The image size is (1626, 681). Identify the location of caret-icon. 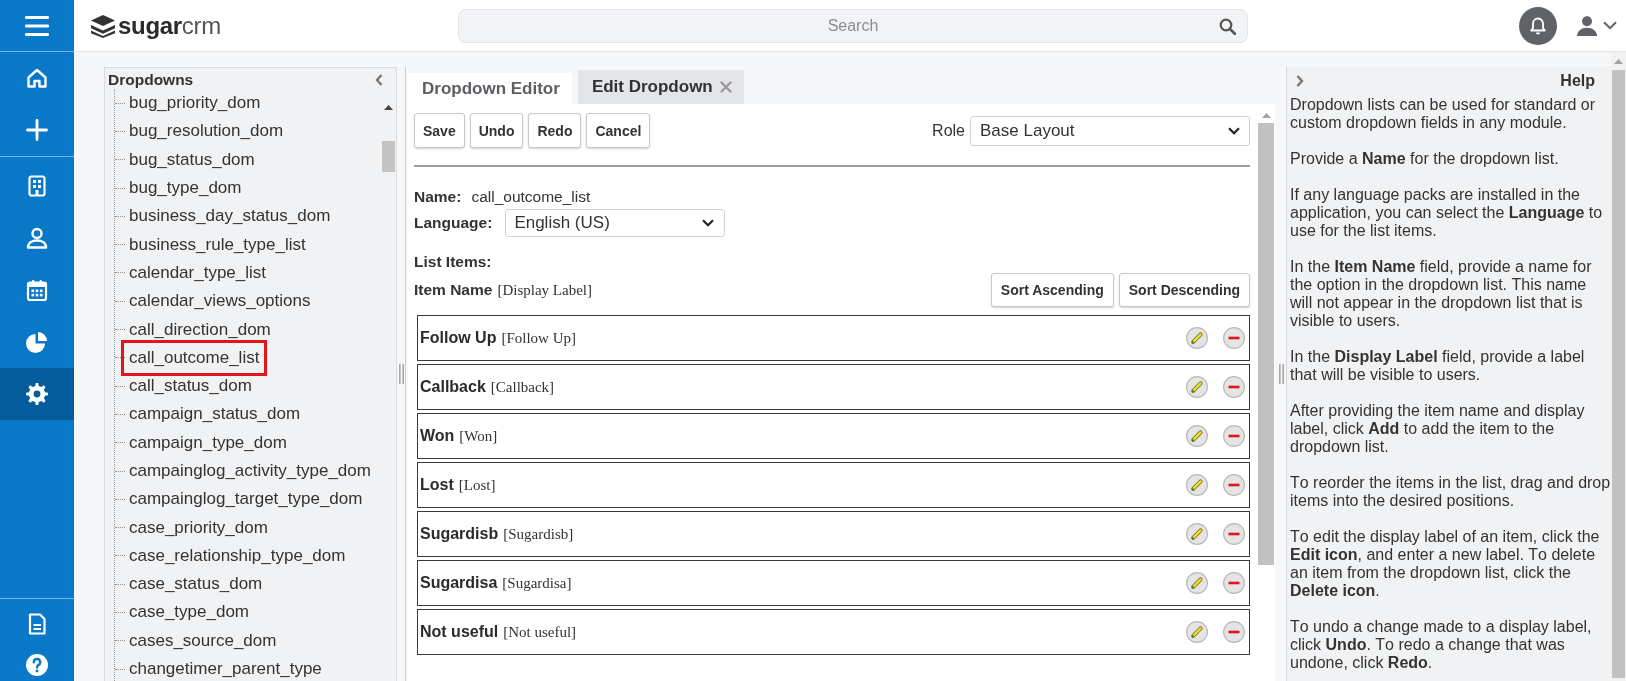
(1610, 25).